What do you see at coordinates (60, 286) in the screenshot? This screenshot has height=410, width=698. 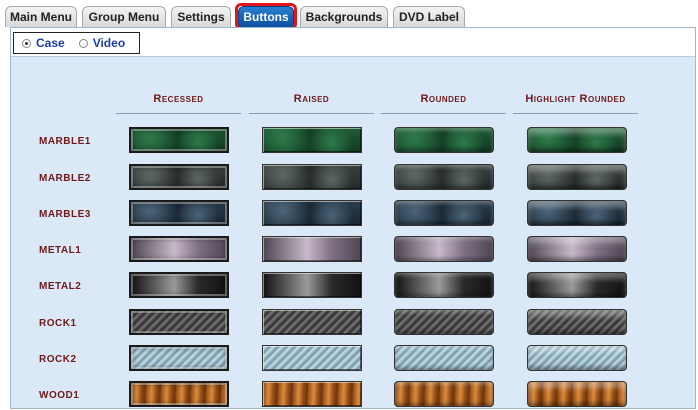 I see `row-label-metal2: METAL2` at bounding box center [60, 286].